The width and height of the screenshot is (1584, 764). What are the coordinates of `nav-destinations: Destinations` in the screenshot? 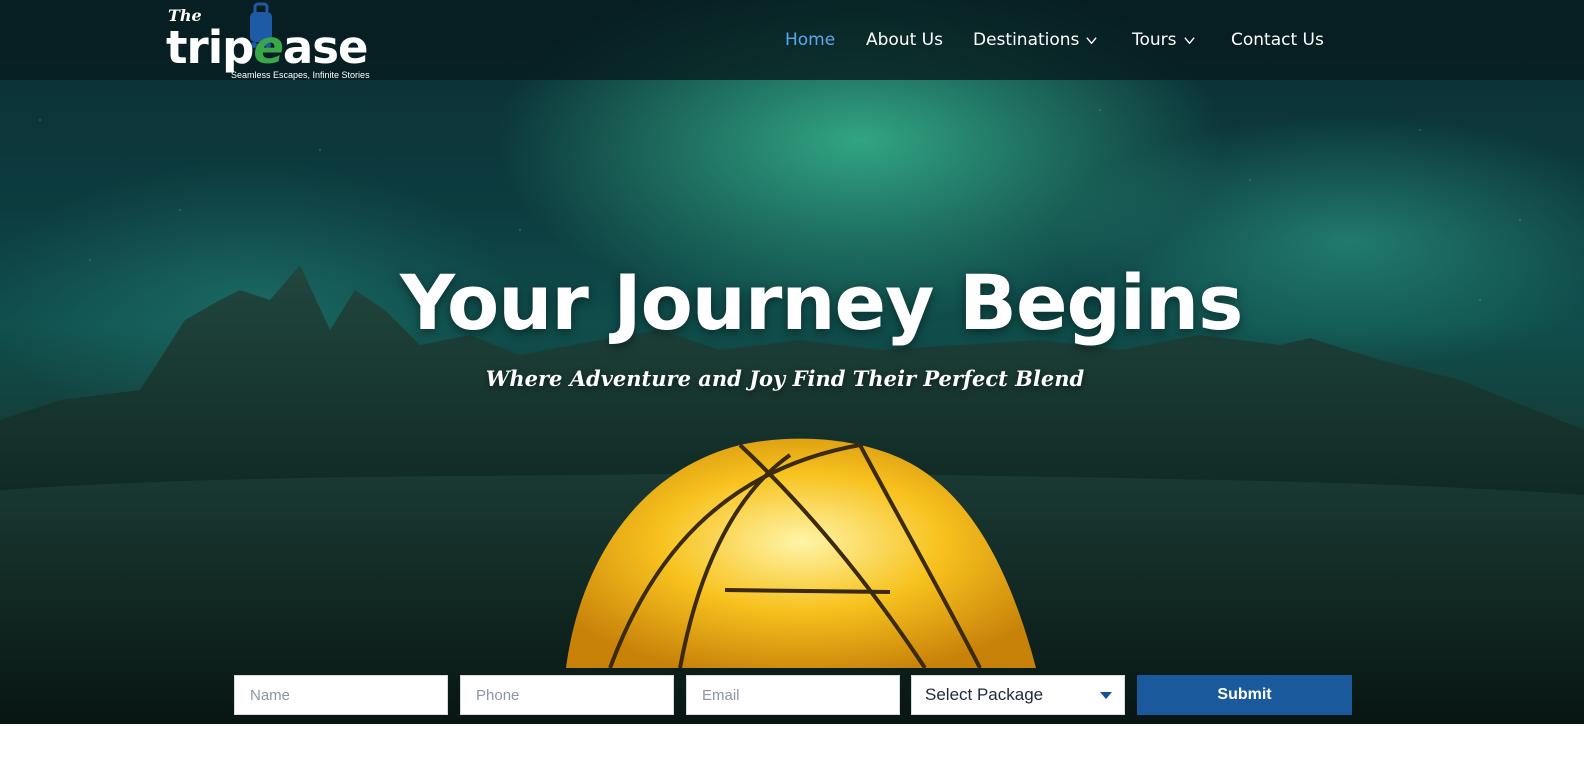 It's located at (1035, 40).